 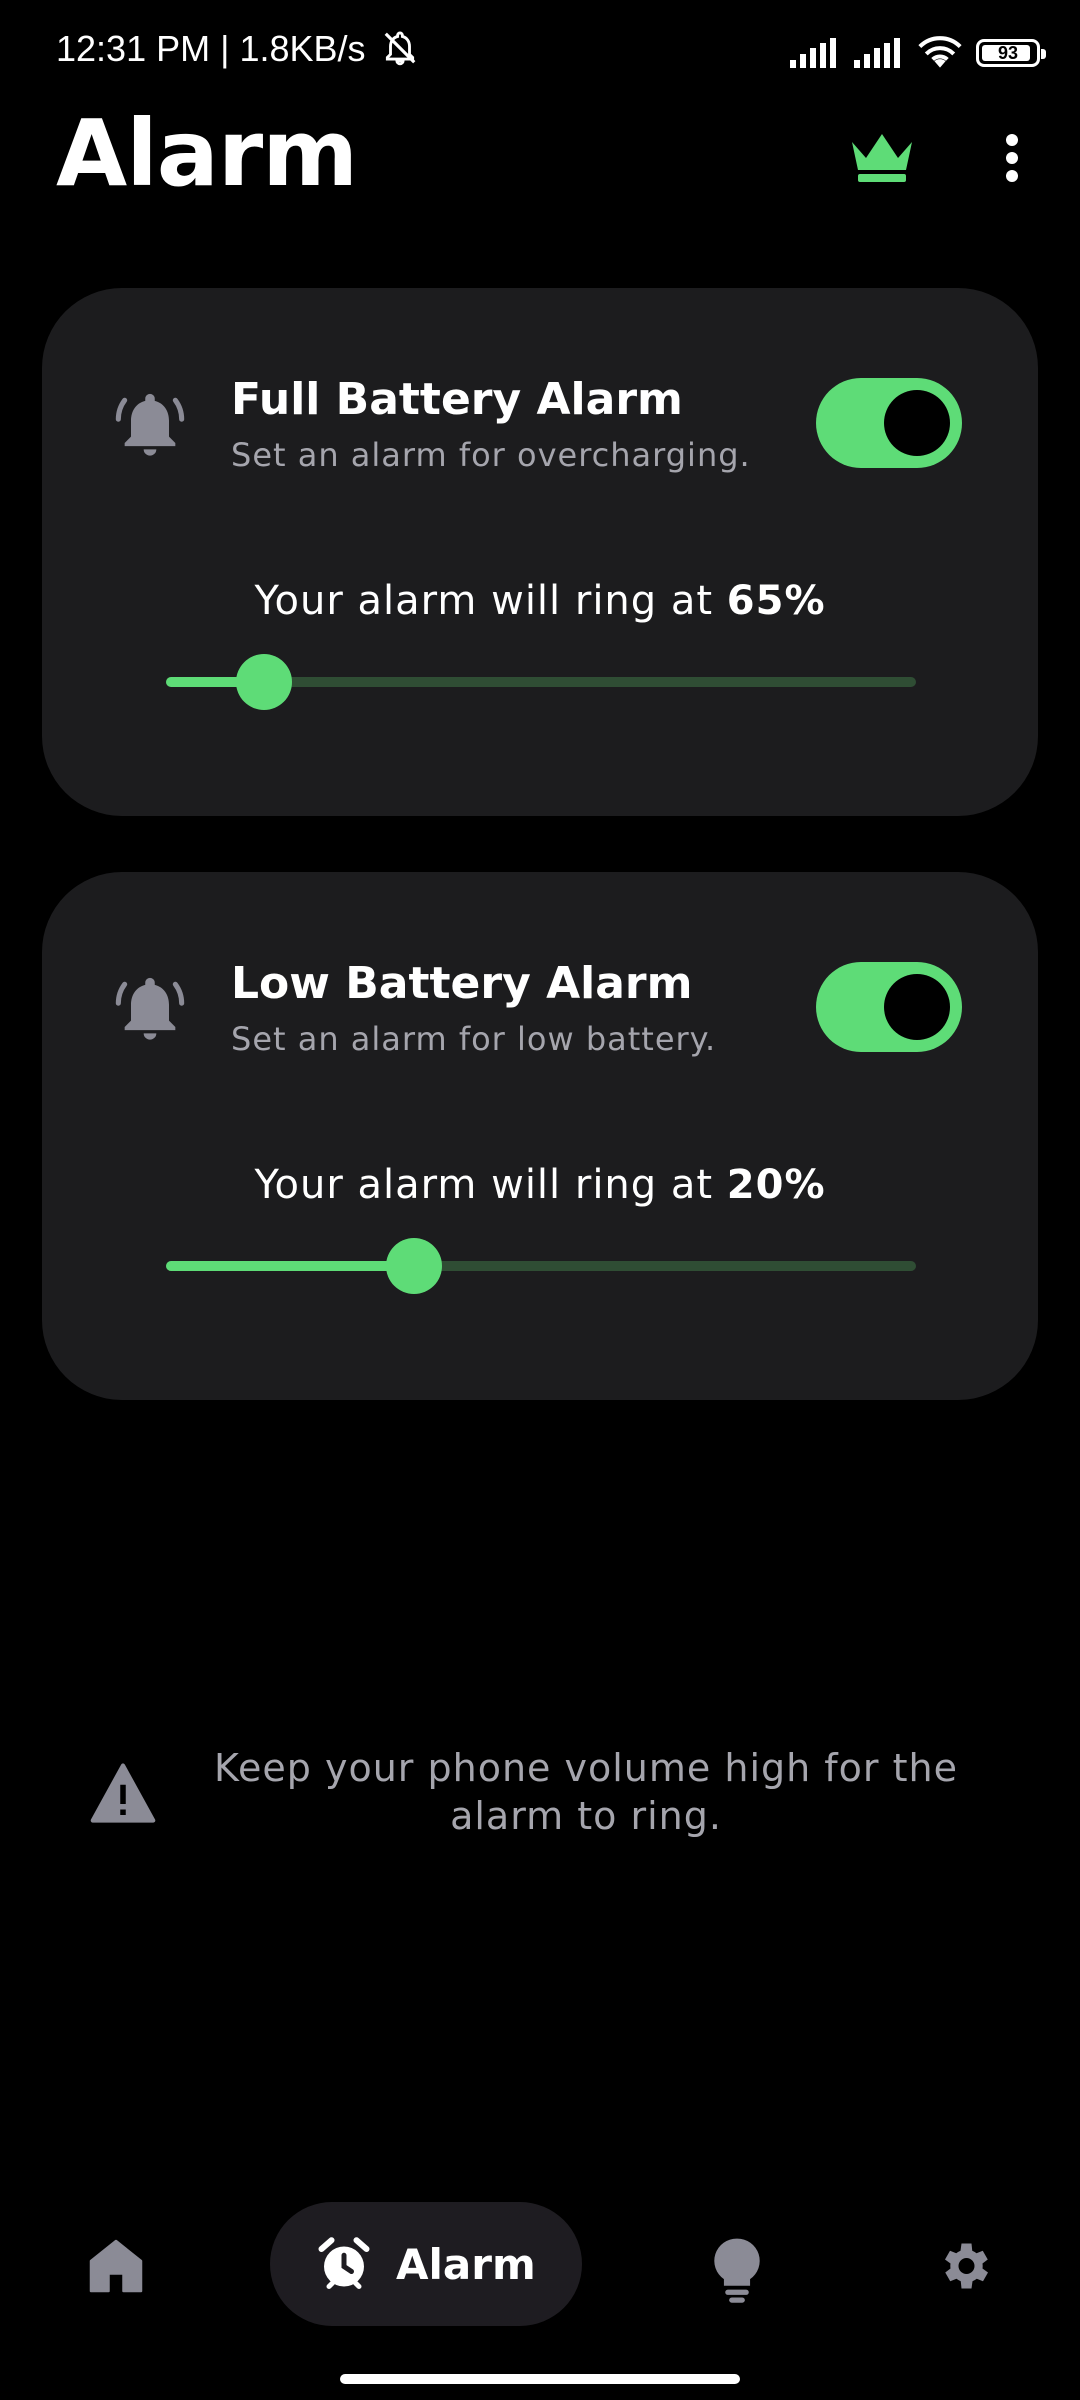 I want to click on full-battery-alarm-toggle, so click(x=889, y=423).